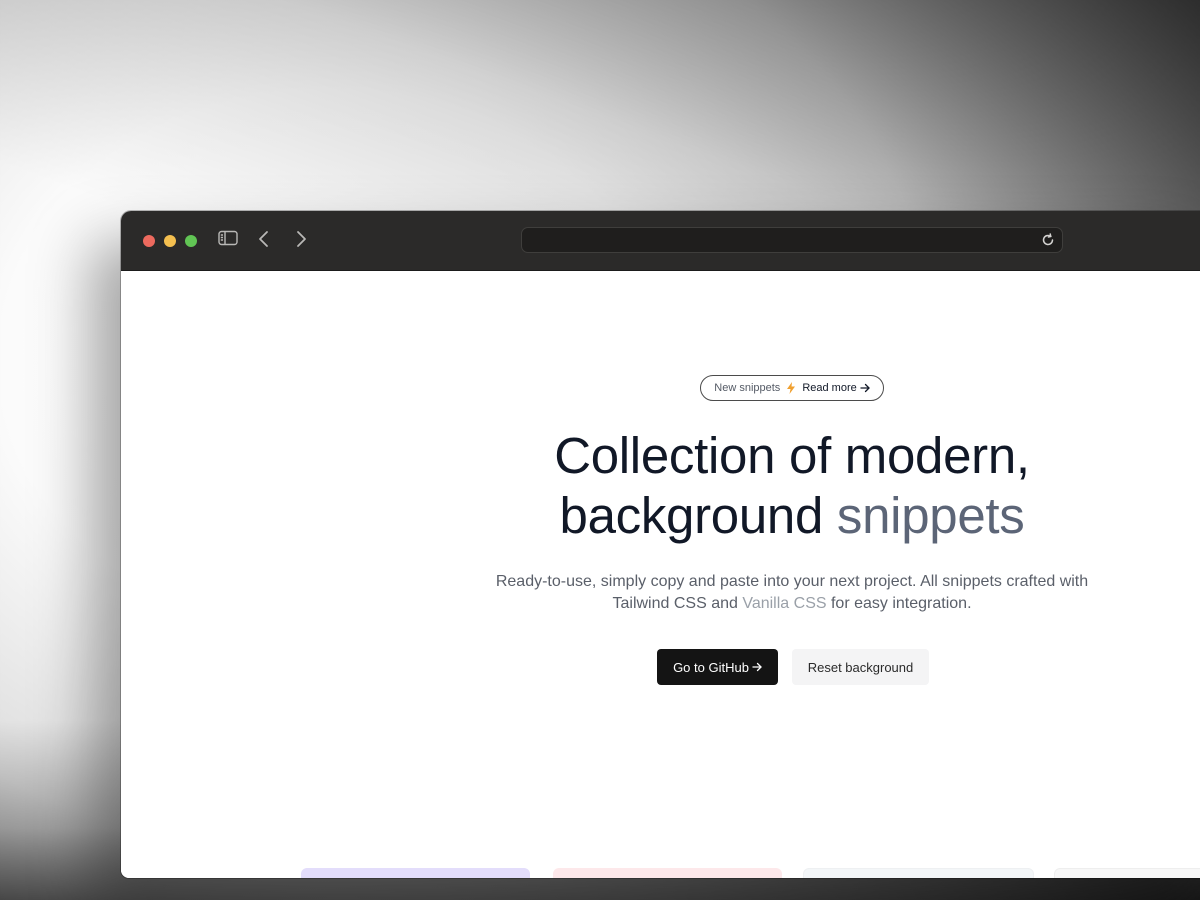 Image resolution: width=1200 pixels, height=900 pixels. Describe the element at coordinates (170, 241) in the screenshot. I see `minimize-window-button` at that location.